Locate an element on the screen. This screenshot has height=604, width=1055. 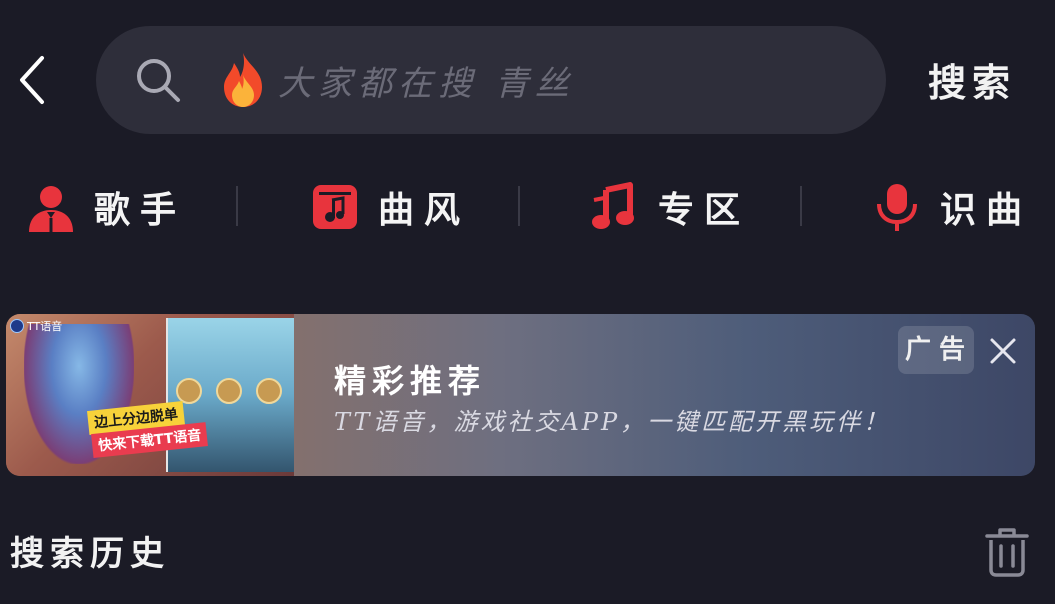
singer-icon is located at coordinates (51, 209).